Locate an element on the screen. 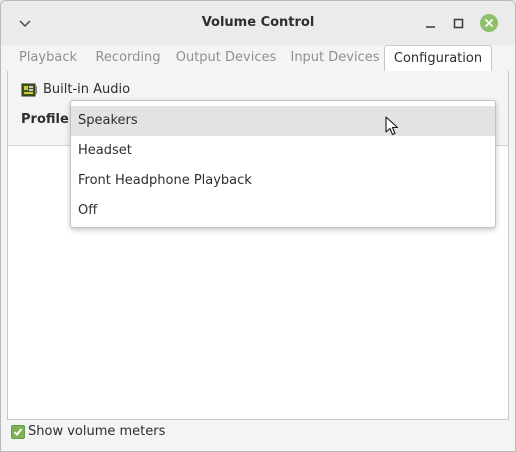 Image resolution: width=516 pixels, height=452 pixels. footer: Show volume meters is located at coordinates (157, 432).